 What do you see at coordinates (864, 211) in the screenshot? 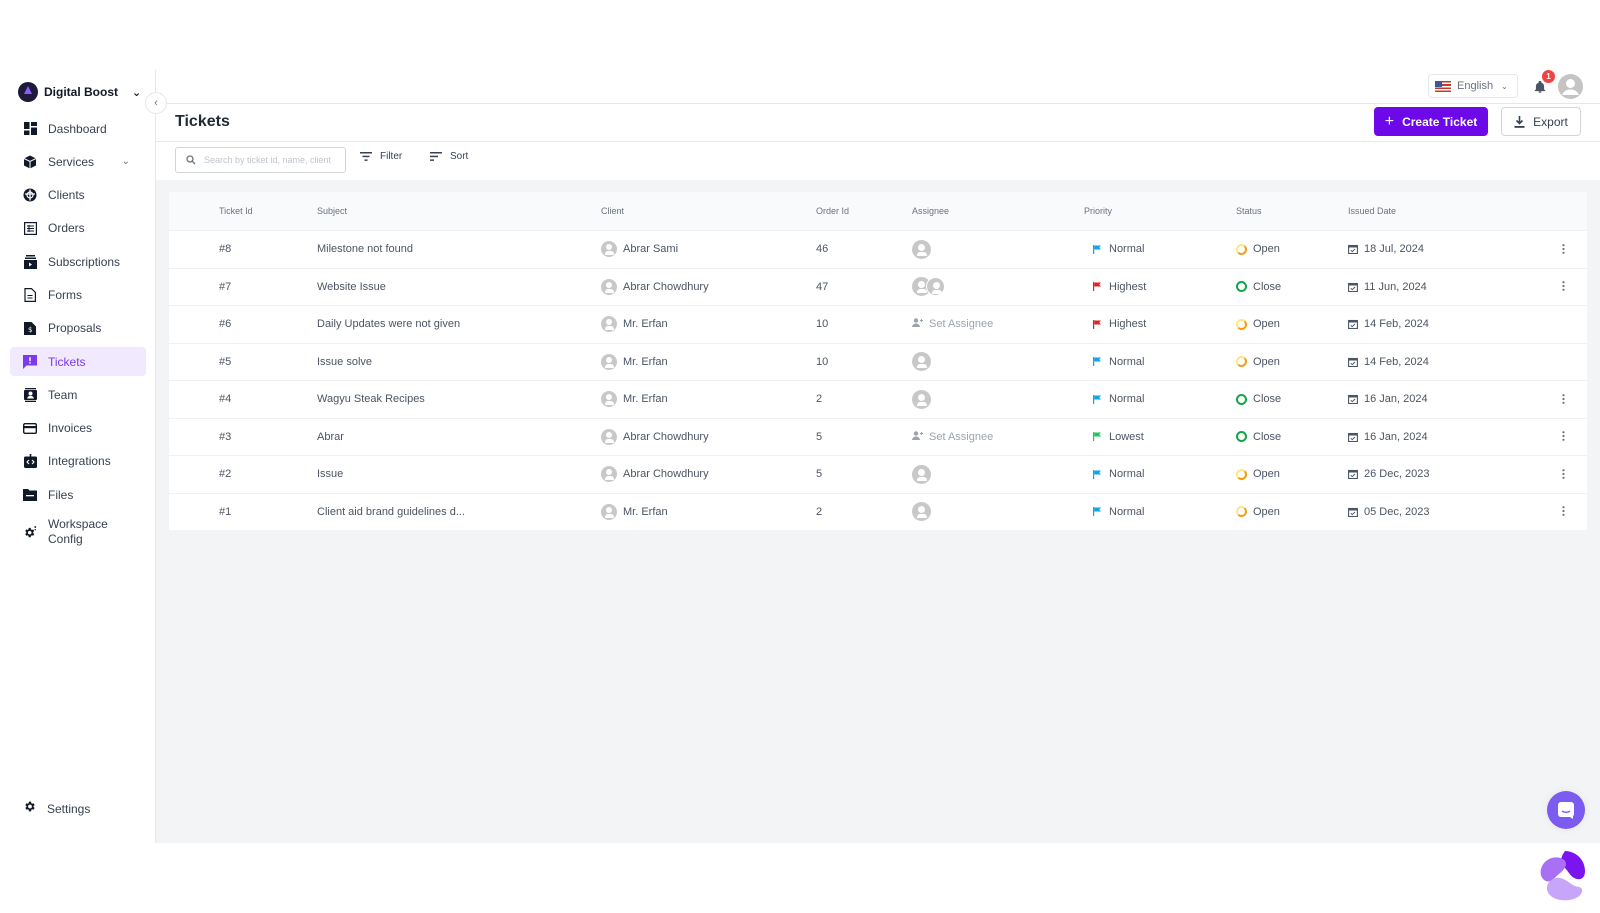
I see `column-header-order-id: Order Id` at bounding box center [864, 211].